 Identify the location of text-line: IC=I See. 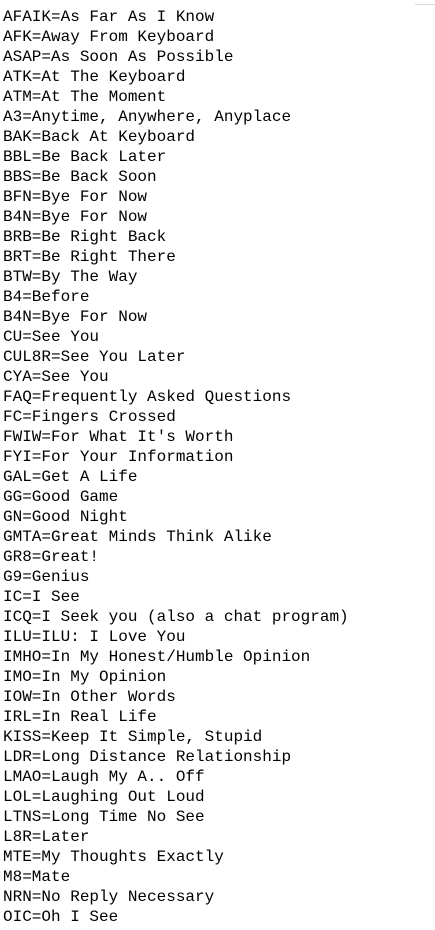
(41, 597).